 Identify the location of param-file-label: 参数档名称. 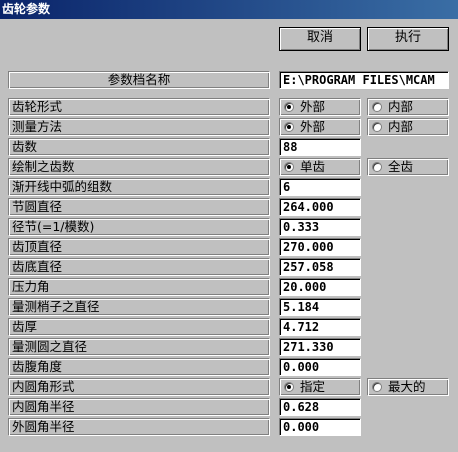
(139, 80).